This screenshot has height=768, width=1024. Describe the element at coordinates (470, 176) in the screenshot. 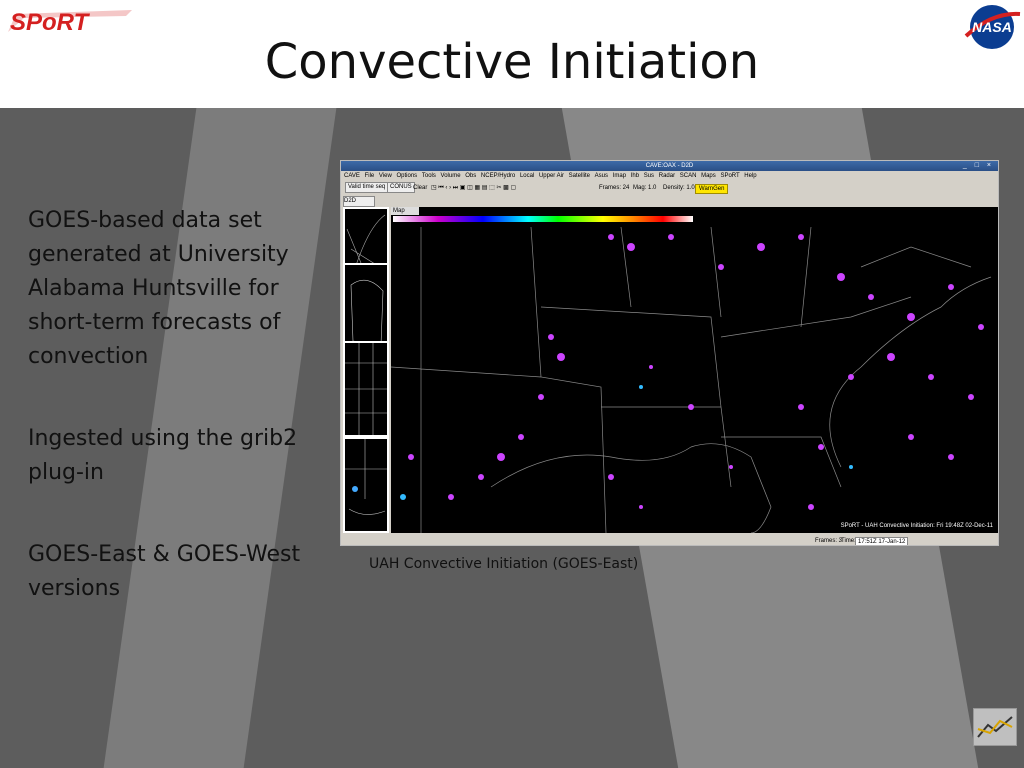

I see `menu-item: Obs` at that location.